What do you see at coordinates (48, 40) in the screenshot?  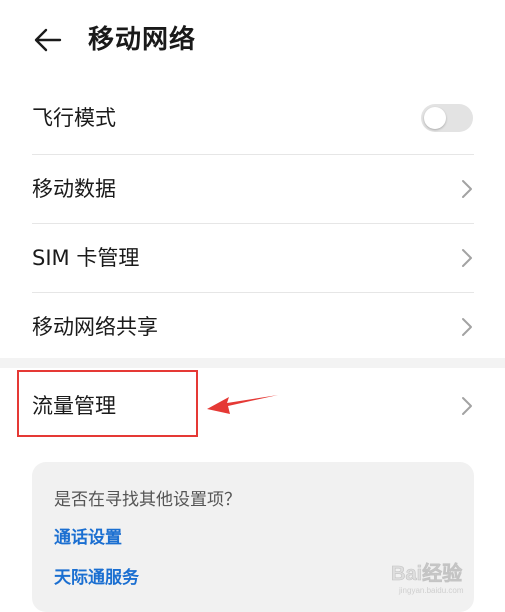 I see `arrow-left-icon` at bounding box center [48, 40].